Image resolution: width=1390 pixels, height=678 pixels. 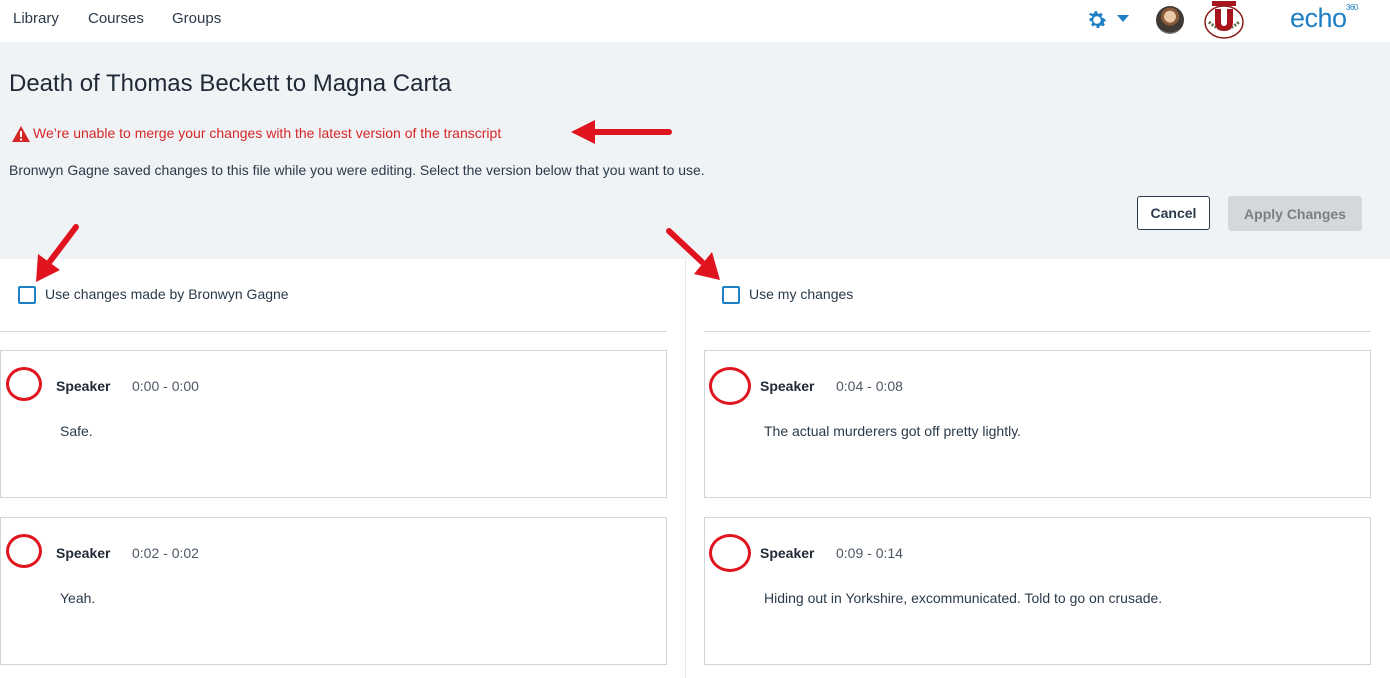 I want to click on chevron-down-icon, so click(x=1123, y=18).